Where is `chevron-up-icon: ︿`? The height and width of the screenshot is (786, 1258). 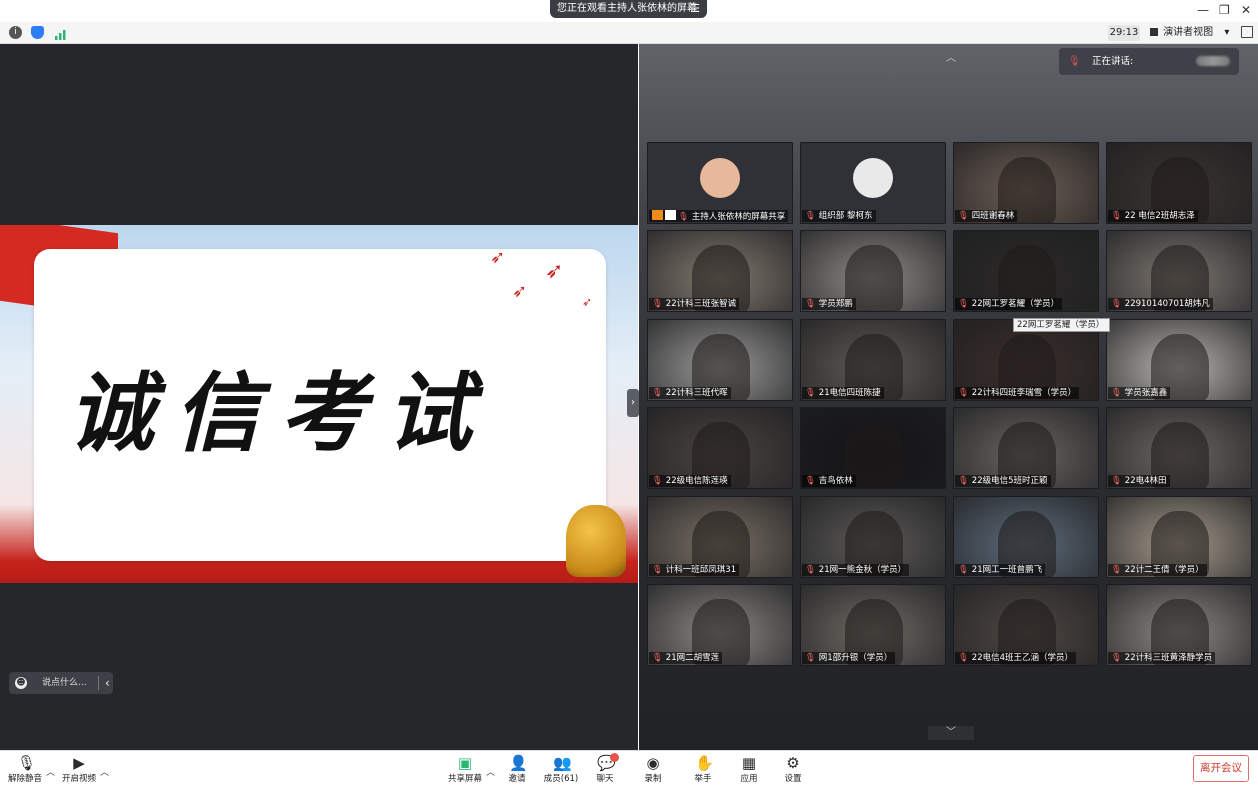
chevron-up-icon: ︿ is located at coordinates (104, 771).